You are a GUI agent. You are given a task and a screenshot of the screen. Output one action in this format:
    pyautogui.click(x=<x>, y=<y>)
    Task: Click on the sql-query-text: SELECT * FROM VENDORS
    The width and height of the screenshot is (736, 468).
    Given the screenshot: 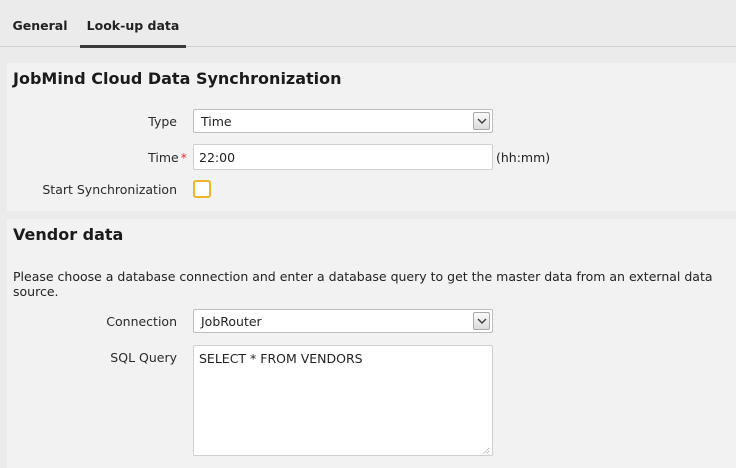 What is the action you would take?
    pyautogui.click(x=281, y=358)
    